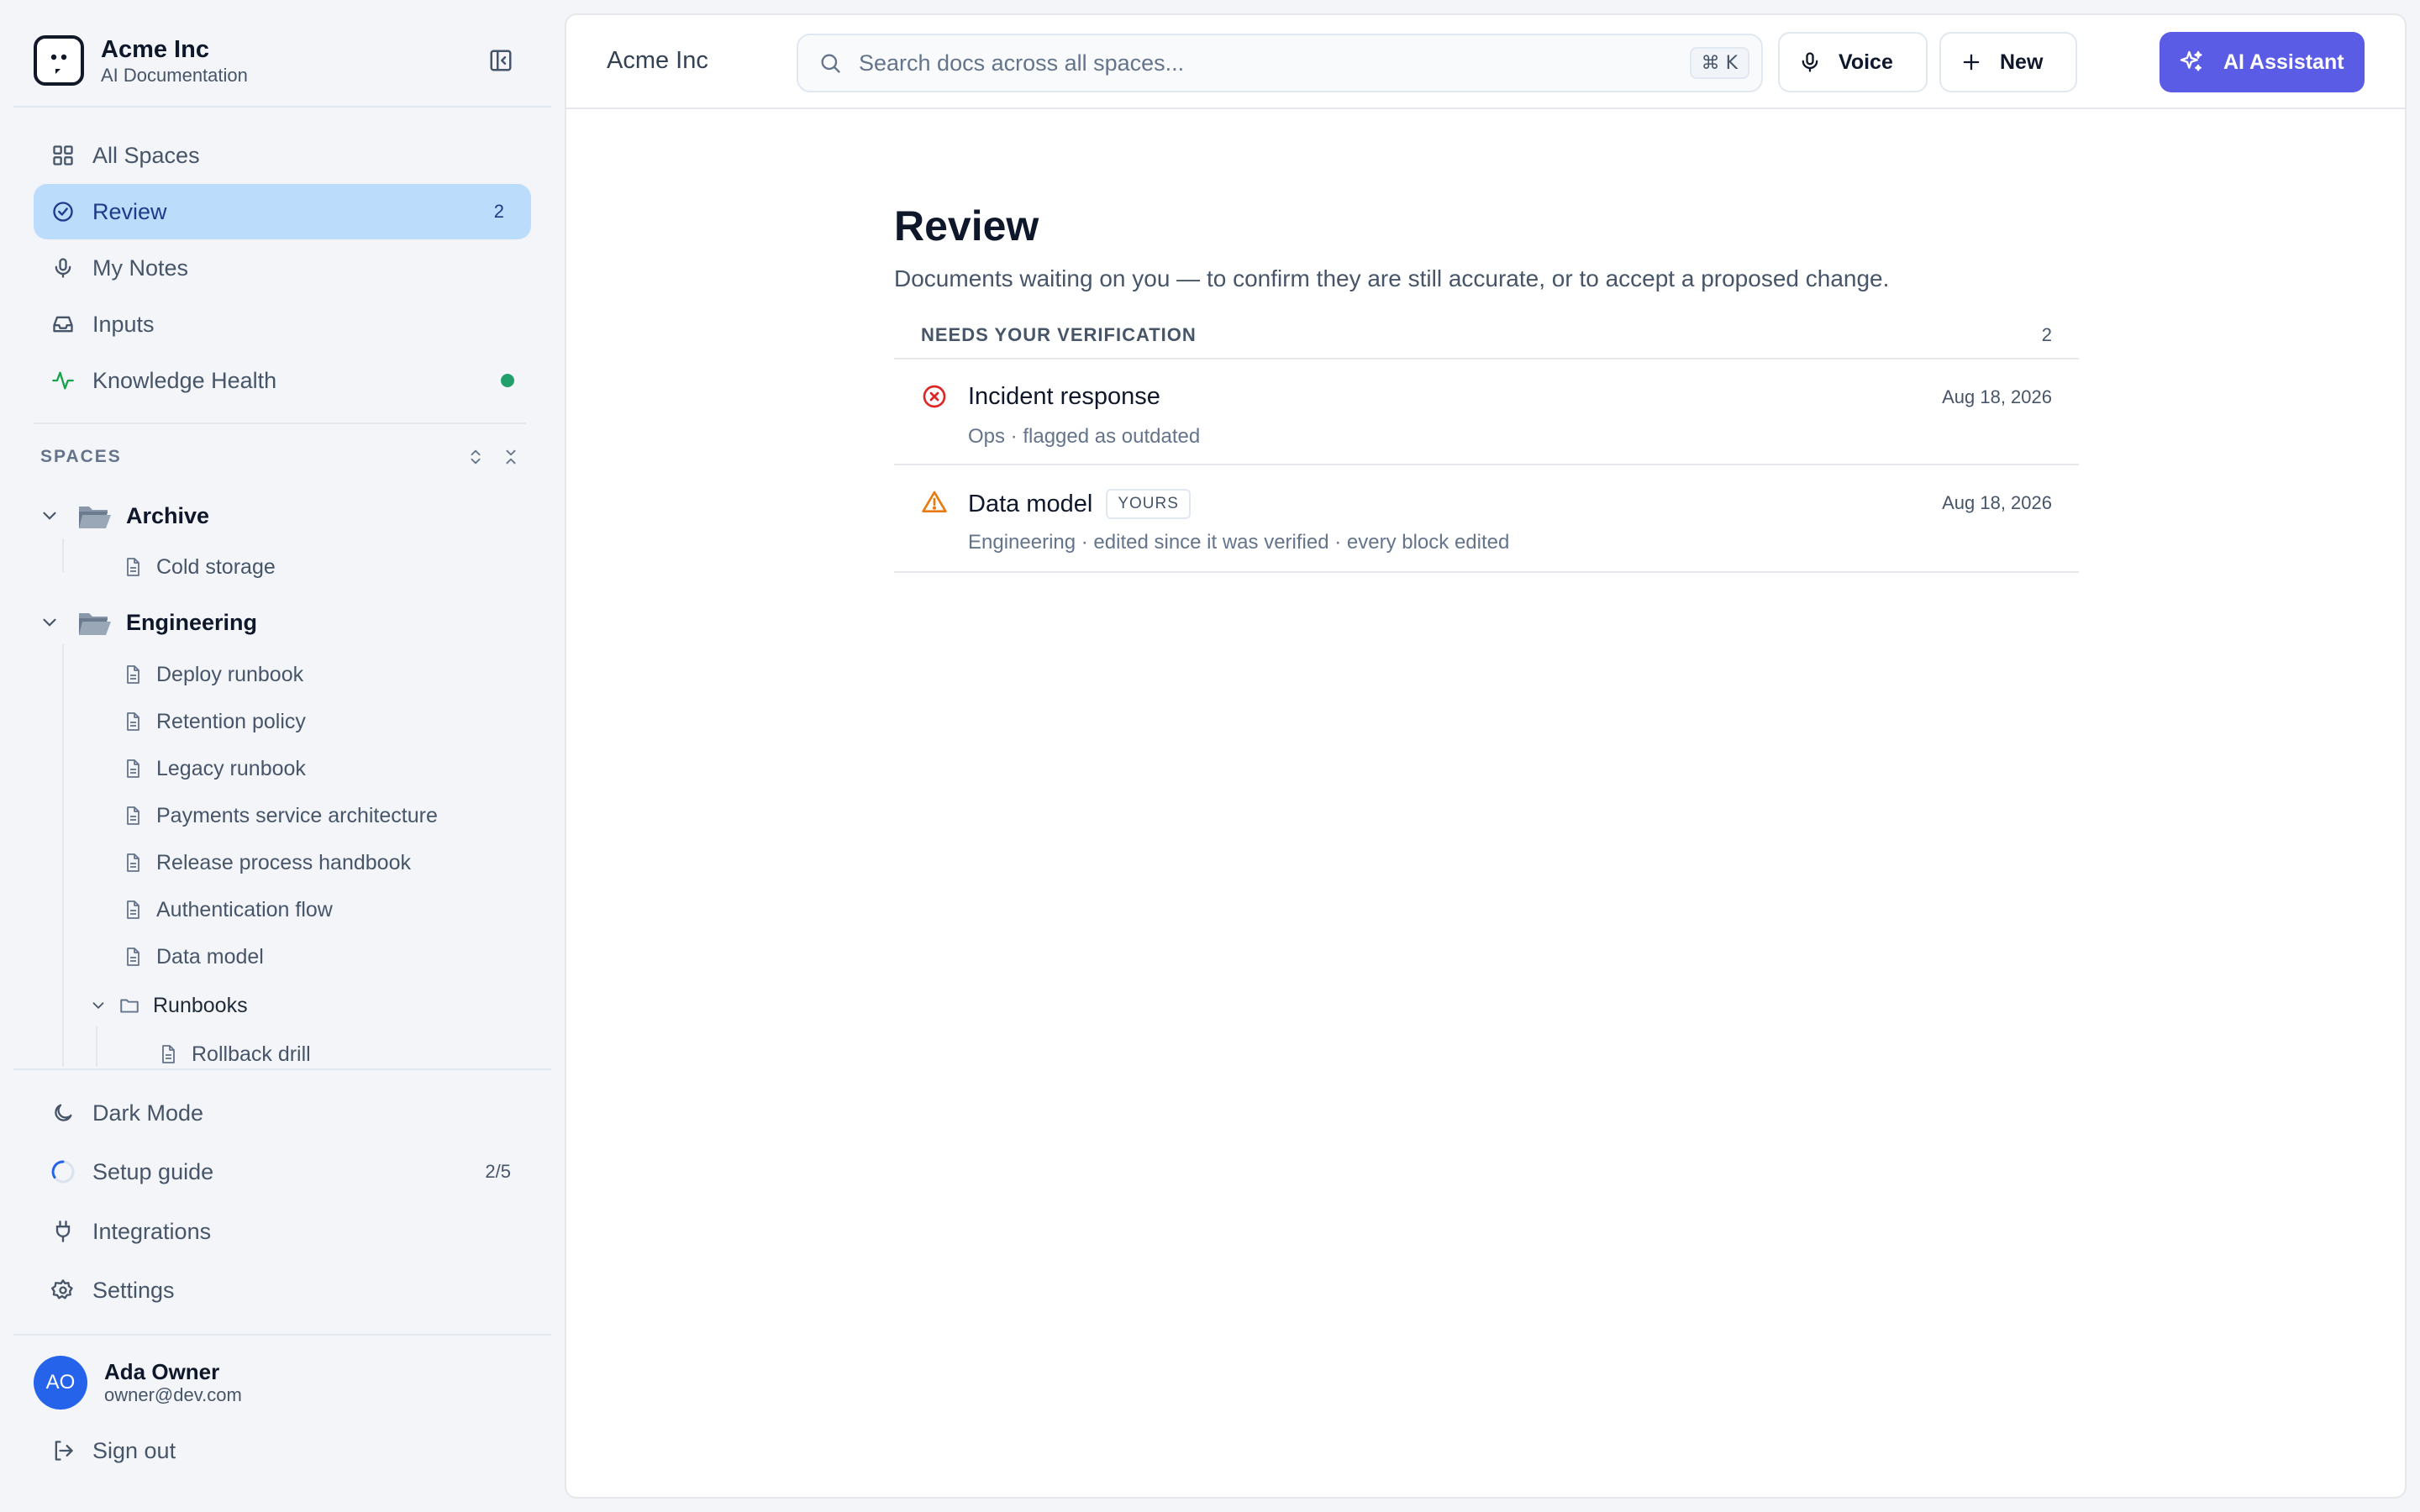 This screenshot has height=1512, width=2420. Describe the element at coordinates (2191, 60) in the screenshot. I see `sparkles-icon` at that location.